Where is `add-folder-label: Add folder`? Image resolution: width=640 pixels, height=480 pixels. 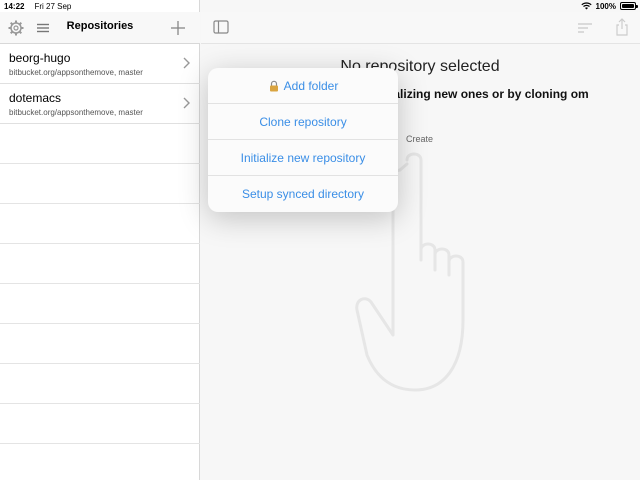
add-folder-label: Add folder is located at coordinates (311, 85).